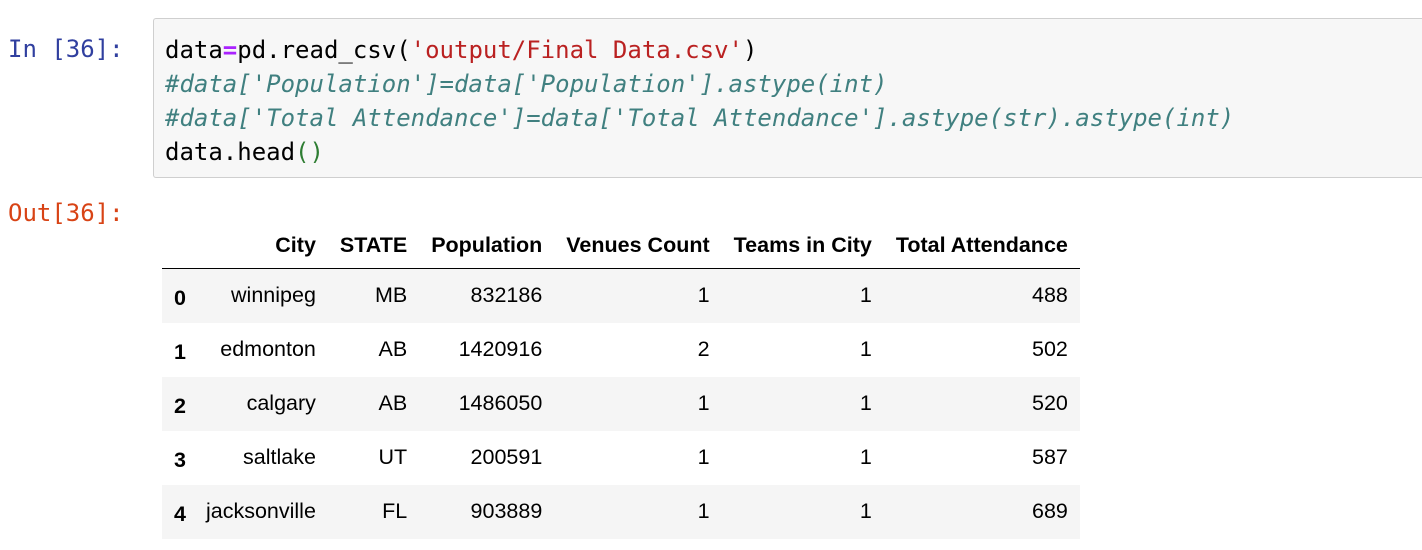 The image size is (1422, 550). I want to click on column-header-teams-in-city: Teams in City, so click(802, 245).